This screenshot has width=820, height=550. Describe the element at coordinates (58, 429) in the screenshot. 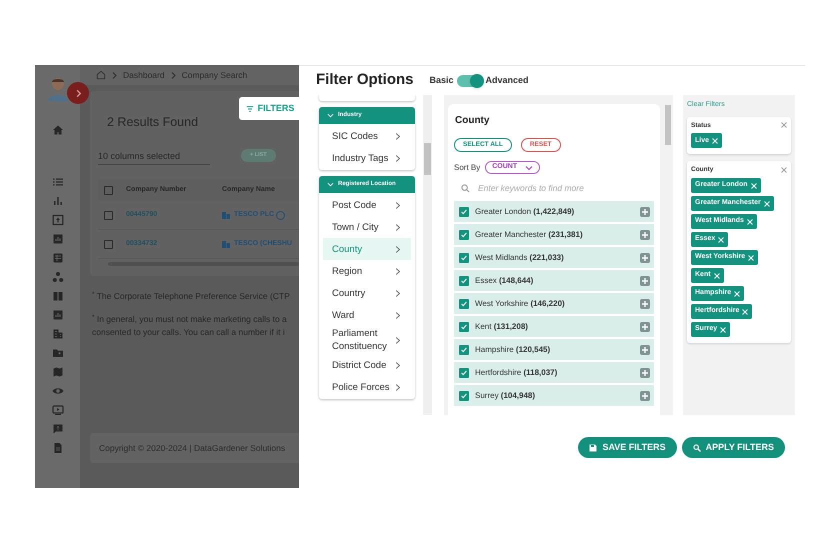

I see `feedback-icon` at that location.